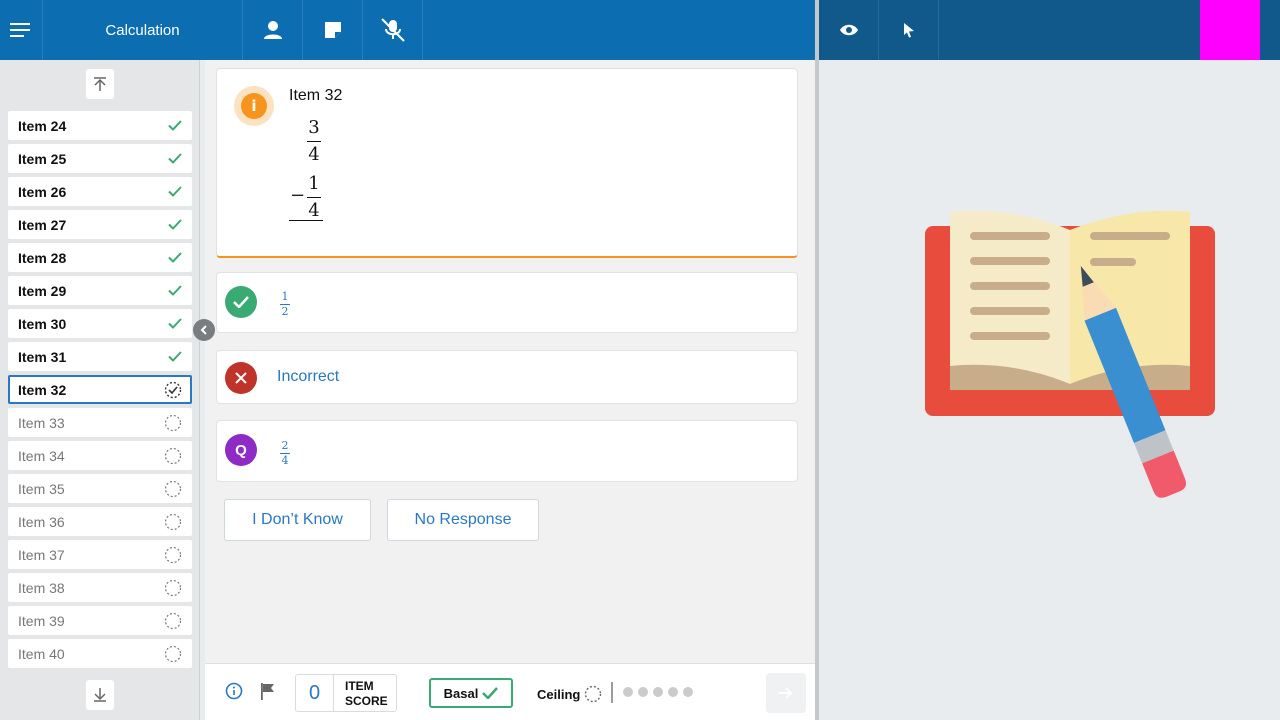 This screenshot has height=720, width=1280. Describe the element at coordinates (471, 693) in the screenshot. I see `basal-badge: Basal` at that location.